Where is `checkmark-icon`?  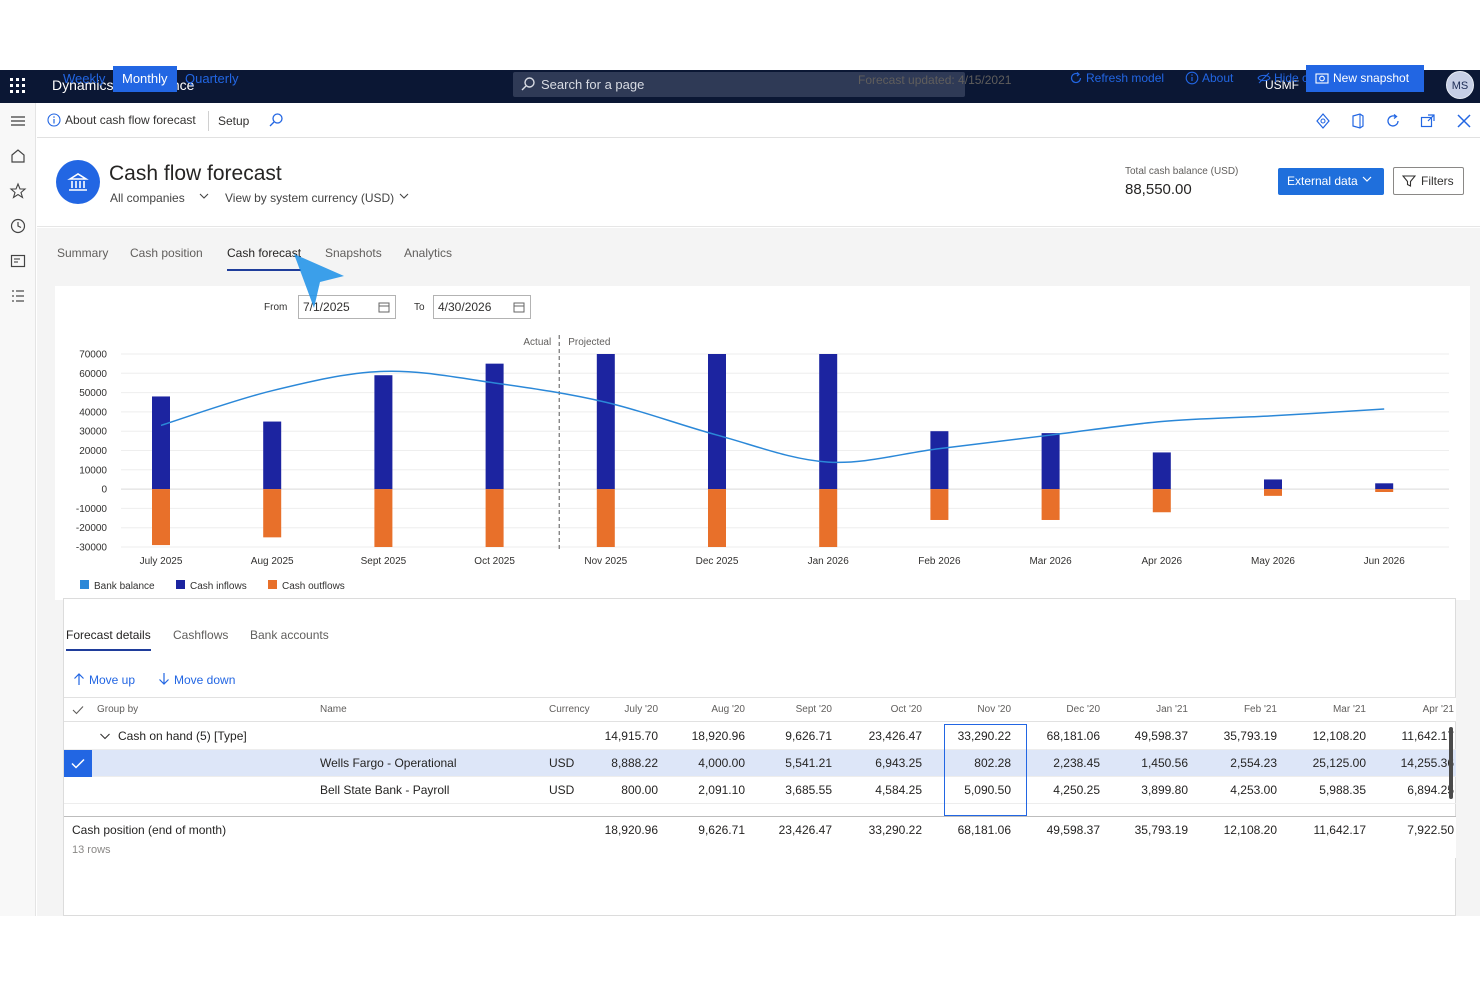
checkmark-icon is located at coordinates (78, 710).